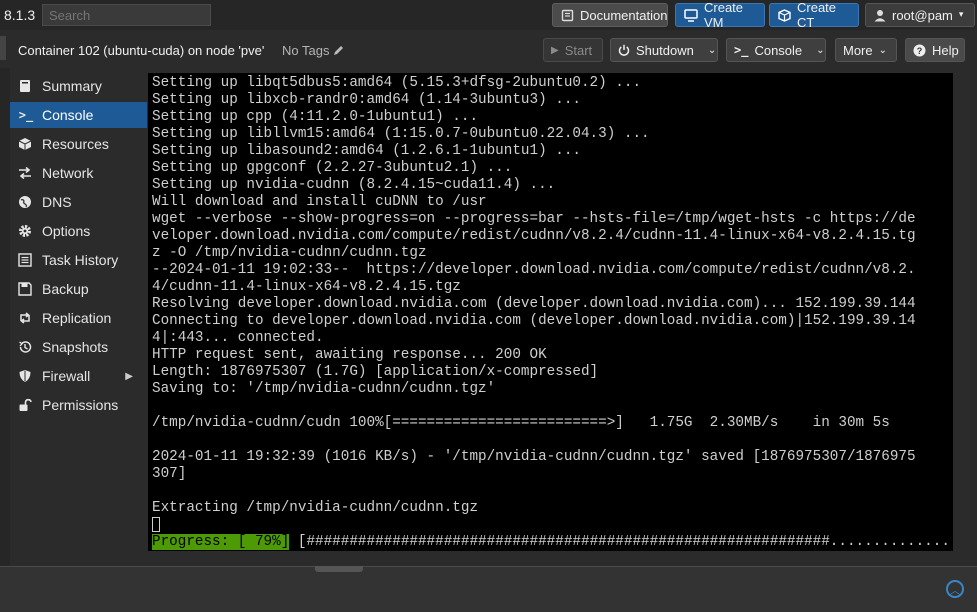  I want to click on create-ct-button: Create CT, so click(814, 15).